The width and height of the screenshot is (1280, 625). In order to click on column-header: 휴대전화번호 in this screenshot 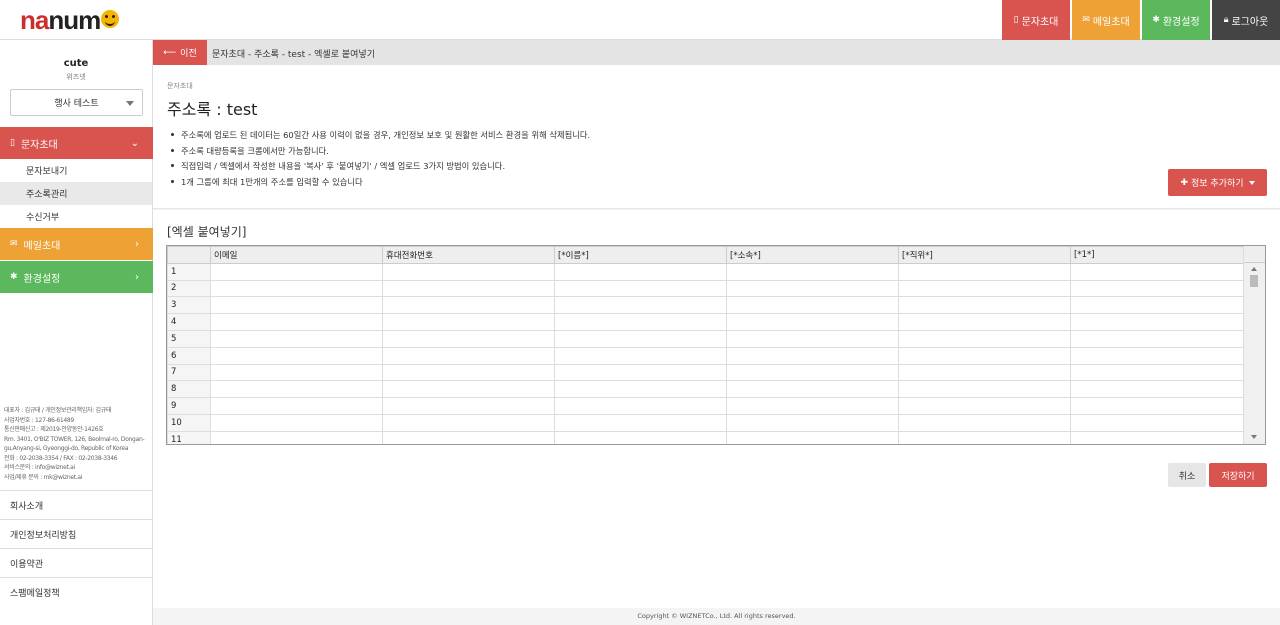, I will do `click(468, 255)`.